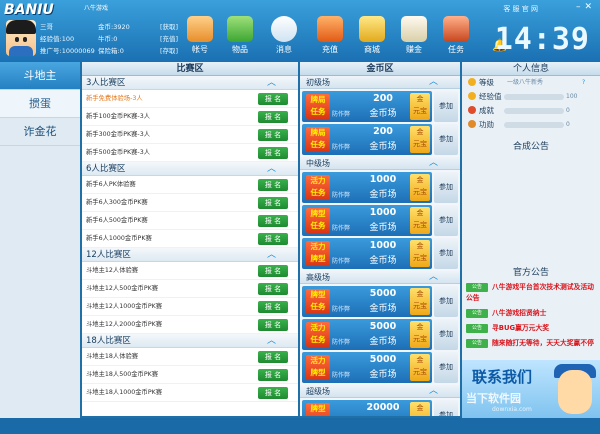 The image size is (600, 434). Describe the element at coordinates (380, 163) in the screenshot. I see `field-header: 中级场 ︿` at that location.